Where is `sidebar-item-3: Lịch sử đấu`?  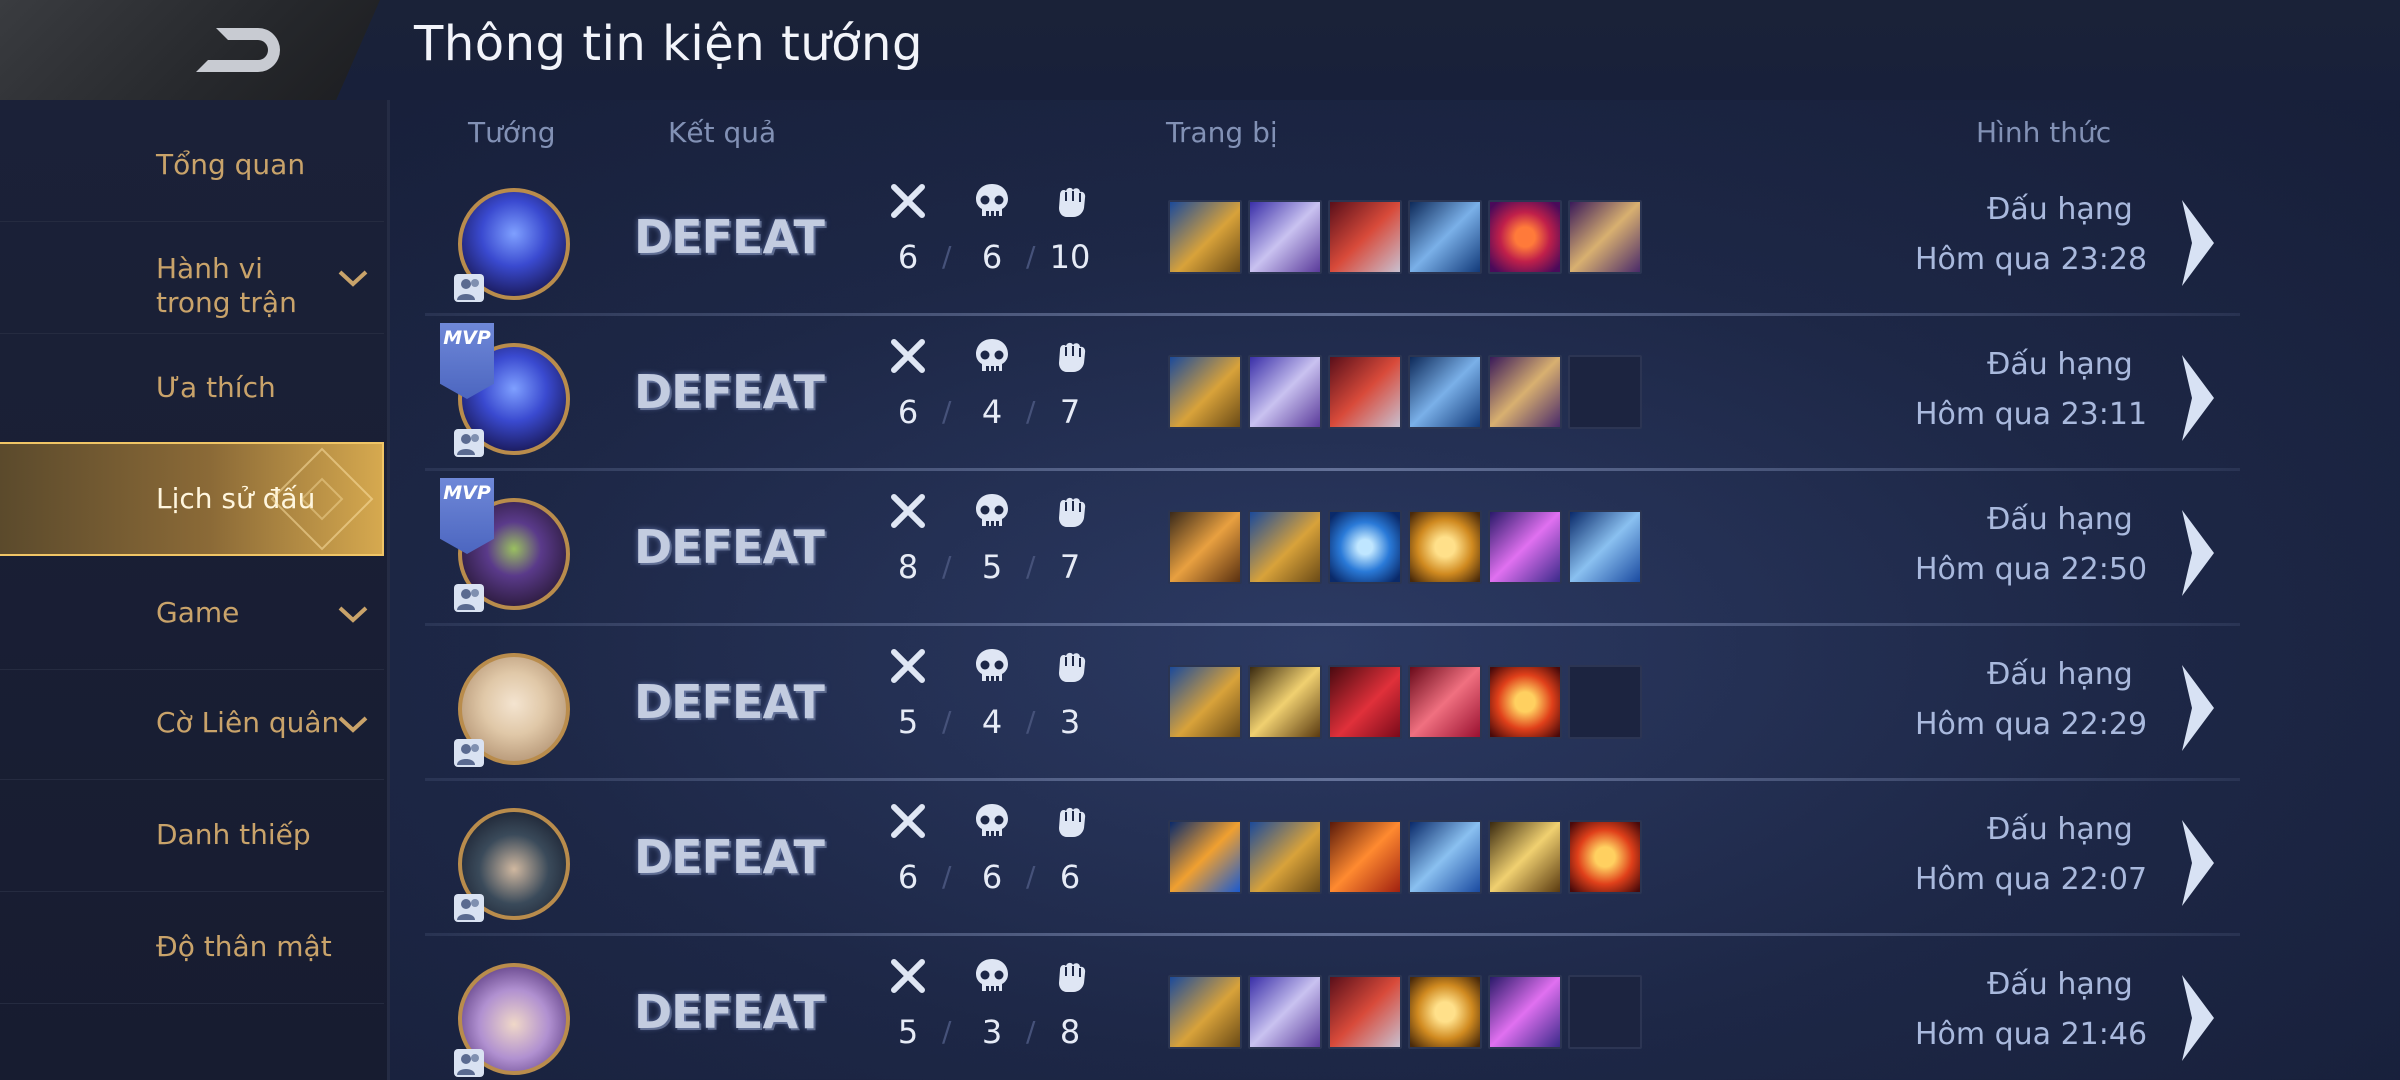
sidebar-item-3: Lịch sử đấu is located at coordinates (192, 499).